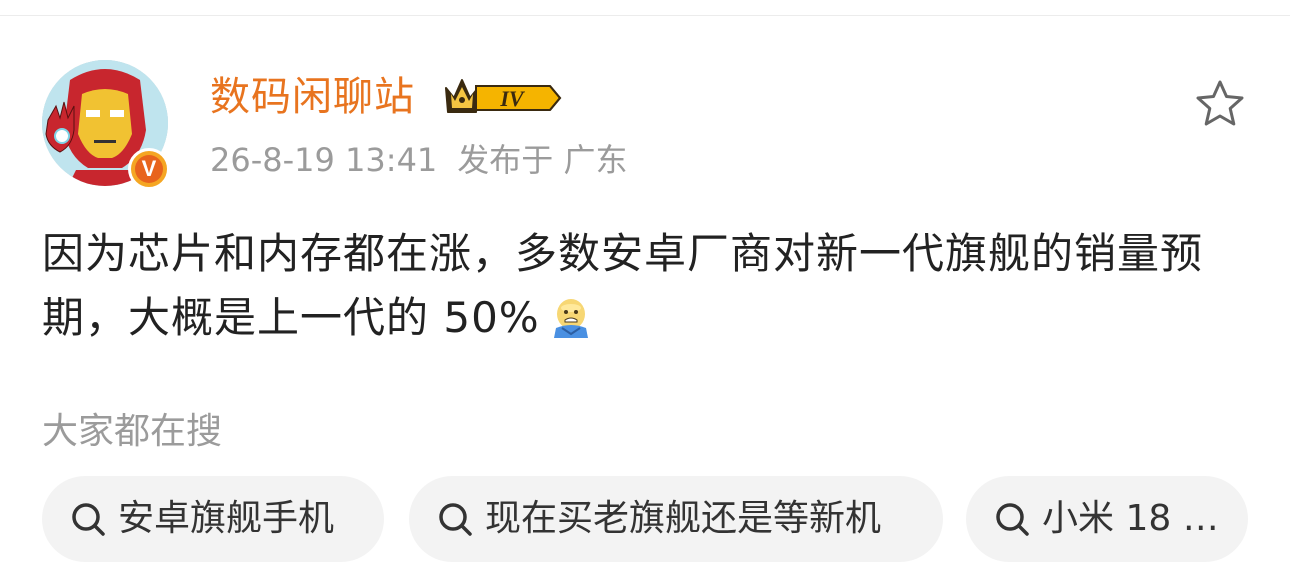 The image size is (1290, 588). Describe the element at coordinates (645, 15) in the screenshot. I see `top-divider` at that location.